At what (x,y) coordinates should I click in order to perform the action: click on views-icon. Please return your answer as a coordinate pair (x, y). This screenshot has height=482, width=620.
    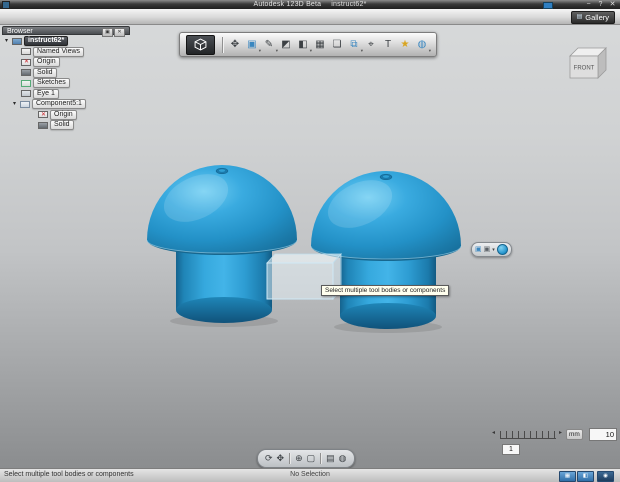
    Looking at the image, I should click on (26, 51).